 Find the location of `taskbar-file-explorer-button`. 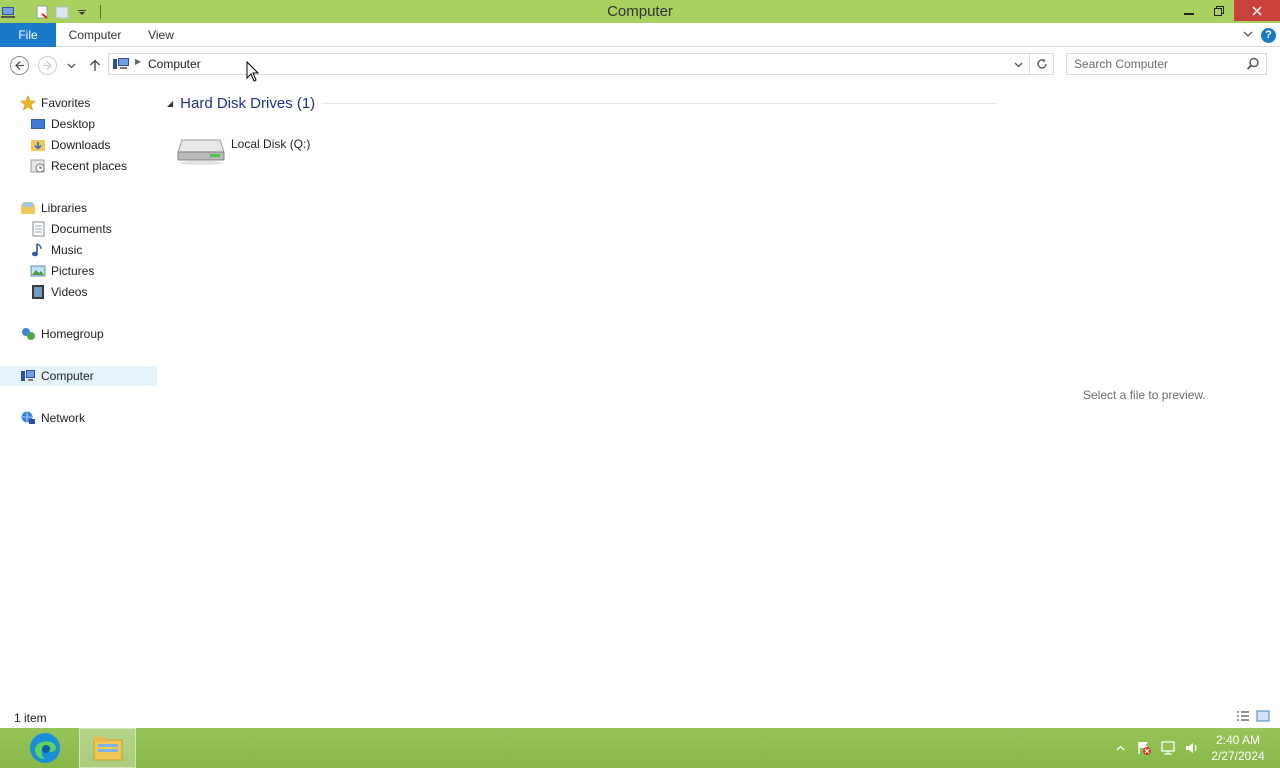

taskbar-file-explorer-button is located at coordinates (107, 748).